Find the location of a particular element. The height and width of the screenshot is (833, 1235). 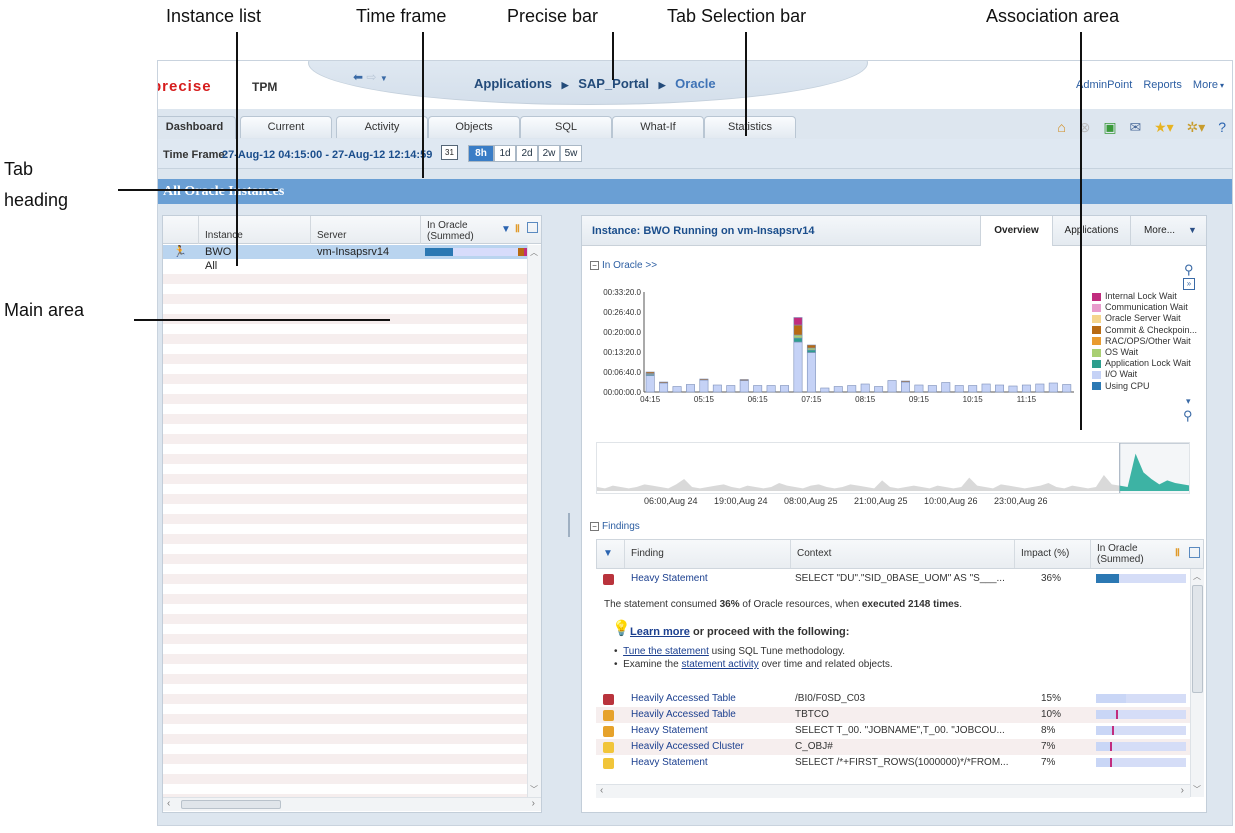

legend-item: Internal Lock Wait is located at coordinates (1144, 296).